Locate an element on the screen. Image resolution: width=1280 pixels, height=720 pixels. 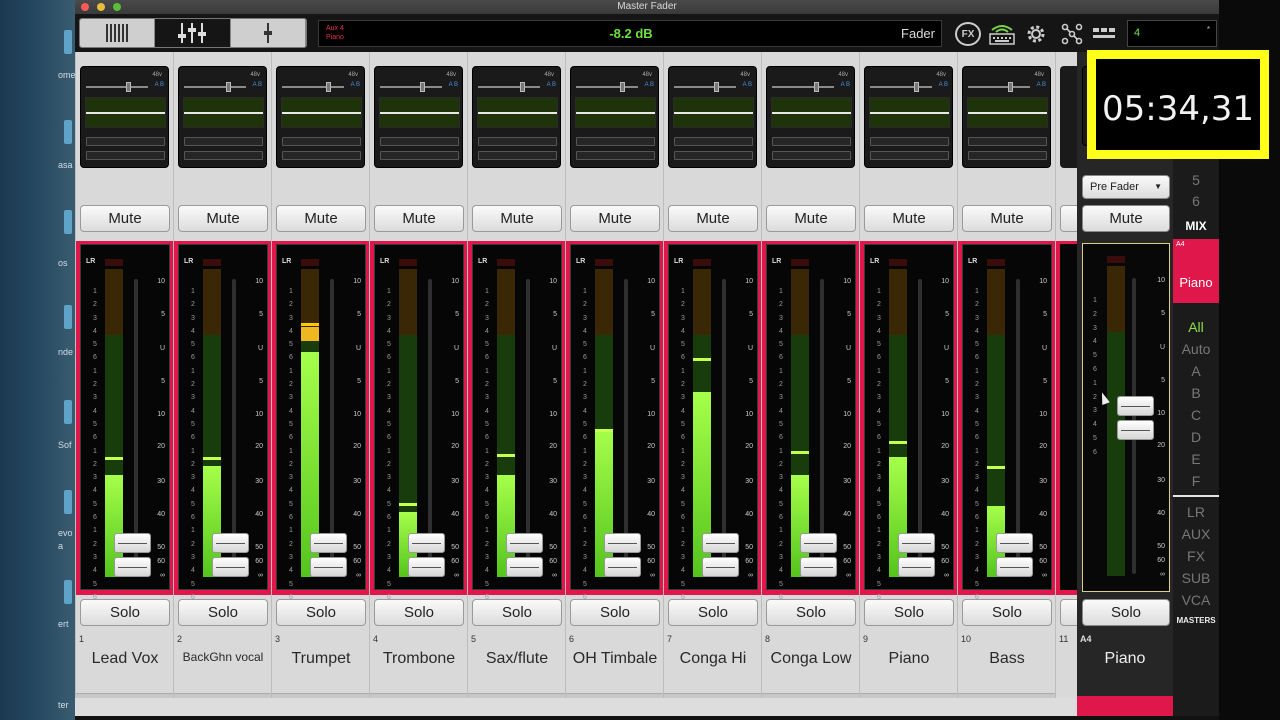
filter-auto: Auto is located at coordinates (1196, 349).